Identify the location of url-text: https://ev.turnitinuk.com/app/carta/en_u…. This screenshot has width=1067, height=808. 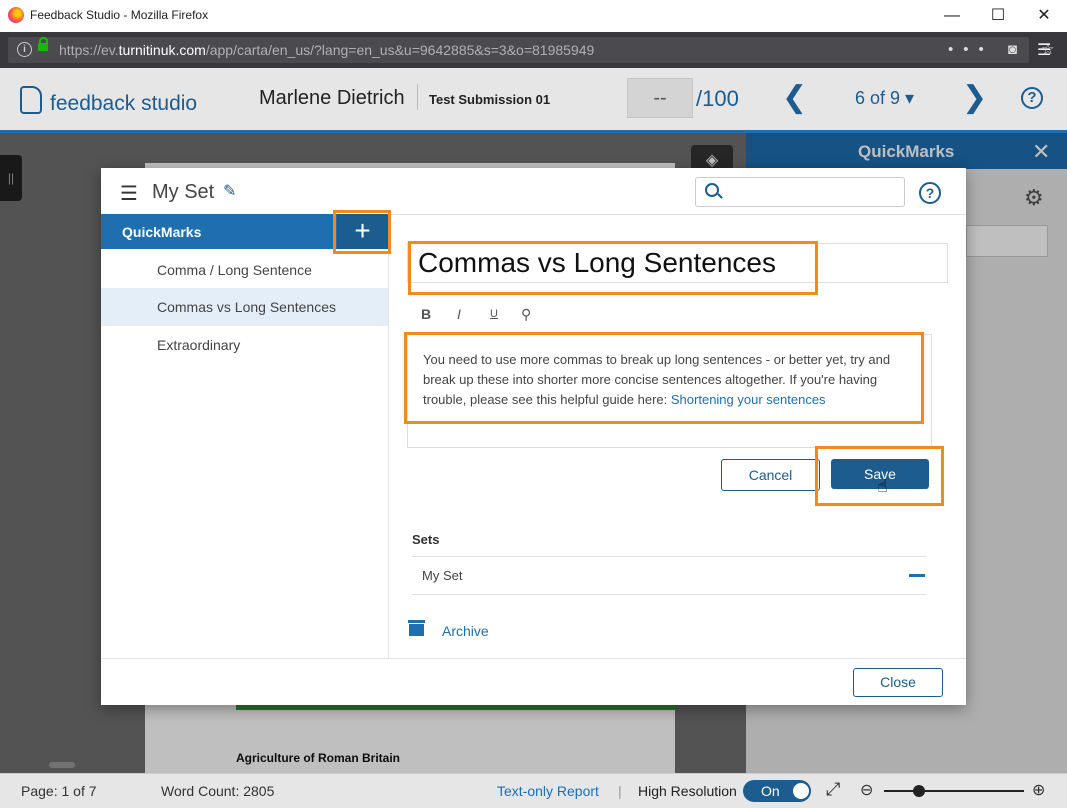
(326, 50).